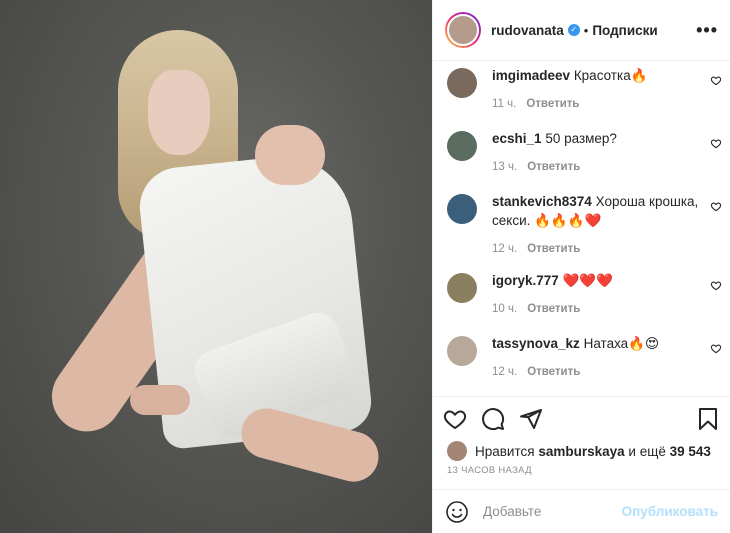 The height and width of the screenshot is (533, 730). I want to click on comment-item: igoryk.777 ❤️❤️❤️ 10 ч. Ответить, so click(581, 295).